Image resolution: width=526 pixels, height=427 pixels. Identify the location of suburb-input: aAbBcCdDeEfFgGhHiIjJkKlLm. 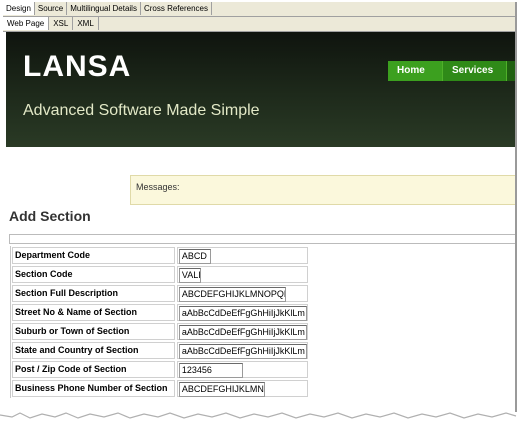
(242, 332).